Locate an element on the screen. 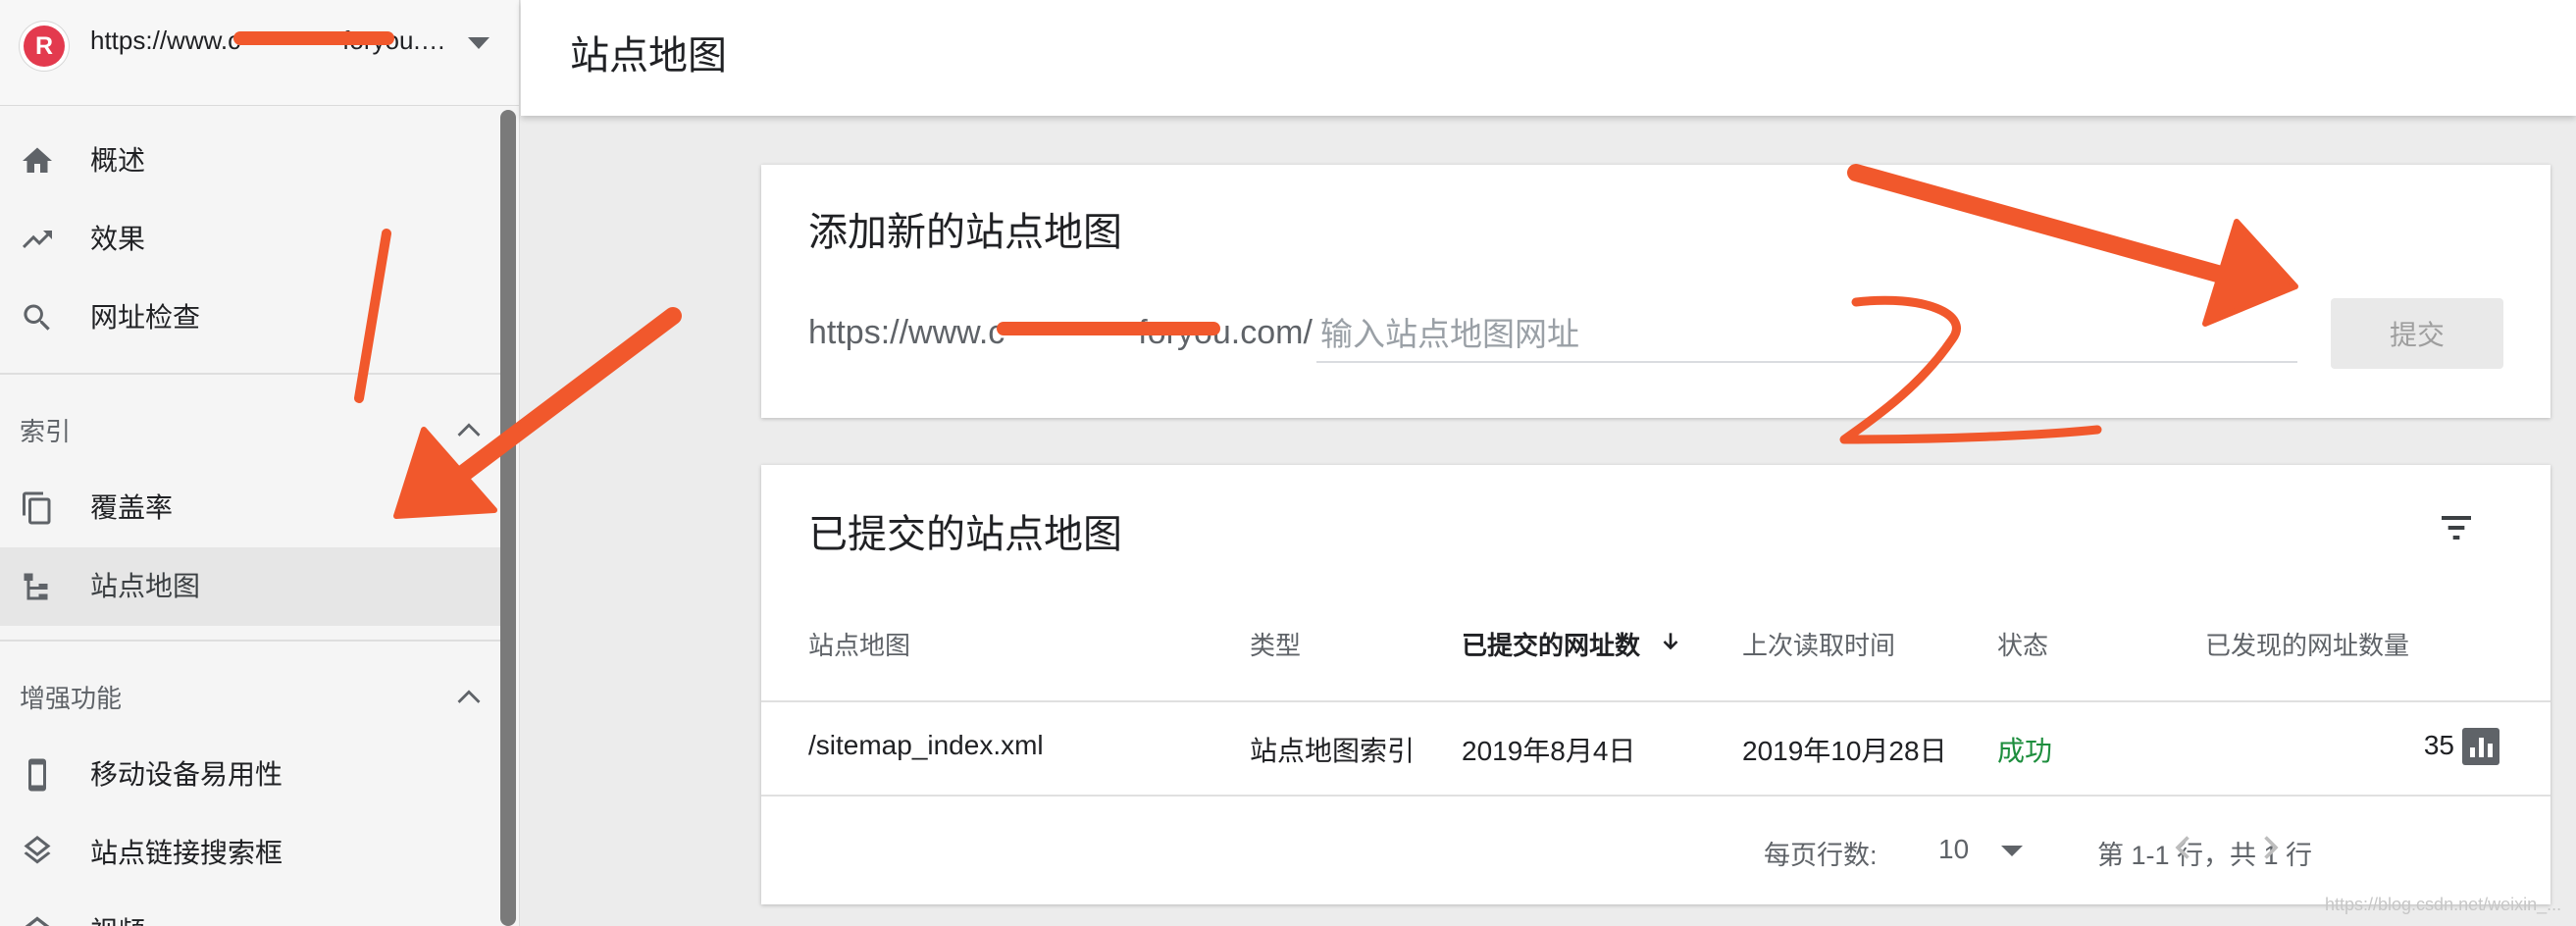 This screenshot has width=2576, height=926. rows-per-page-label: 每页行数: is located at coordinates (1821, 855).